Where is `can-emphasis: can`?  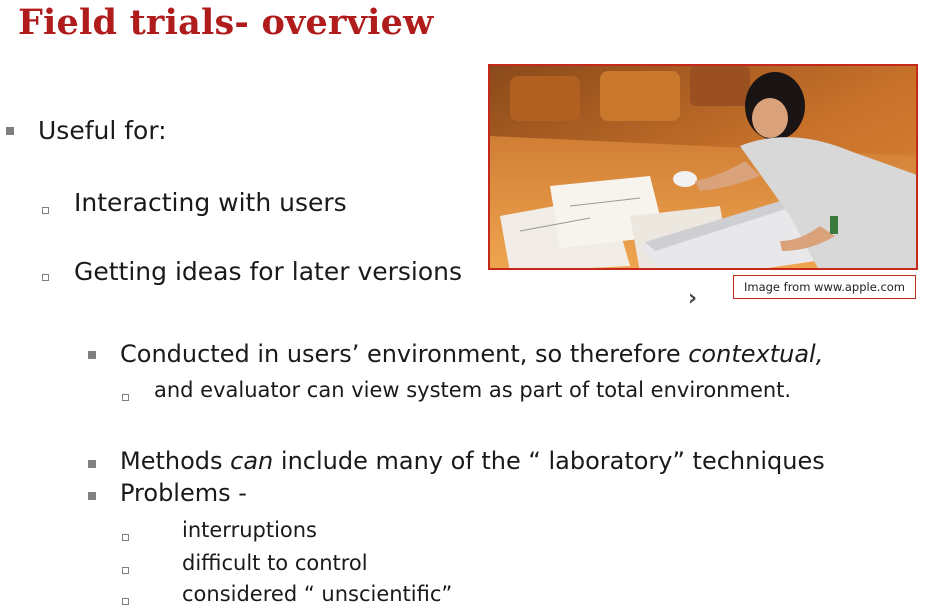
can-emphasis: can is located at coordinates (252, 461).